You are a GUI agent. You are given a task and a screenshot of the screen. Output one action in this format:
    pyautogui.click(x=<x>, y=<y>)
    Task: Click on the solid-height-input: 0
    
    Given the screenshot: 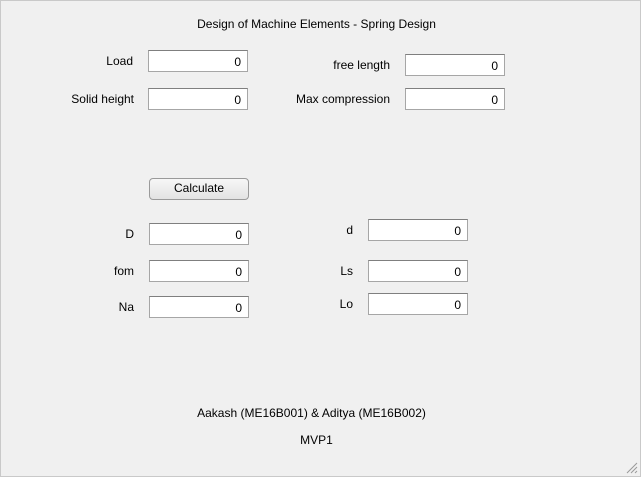 What is the action you would take?
    pyautogui.click(x=198, y=99)
    